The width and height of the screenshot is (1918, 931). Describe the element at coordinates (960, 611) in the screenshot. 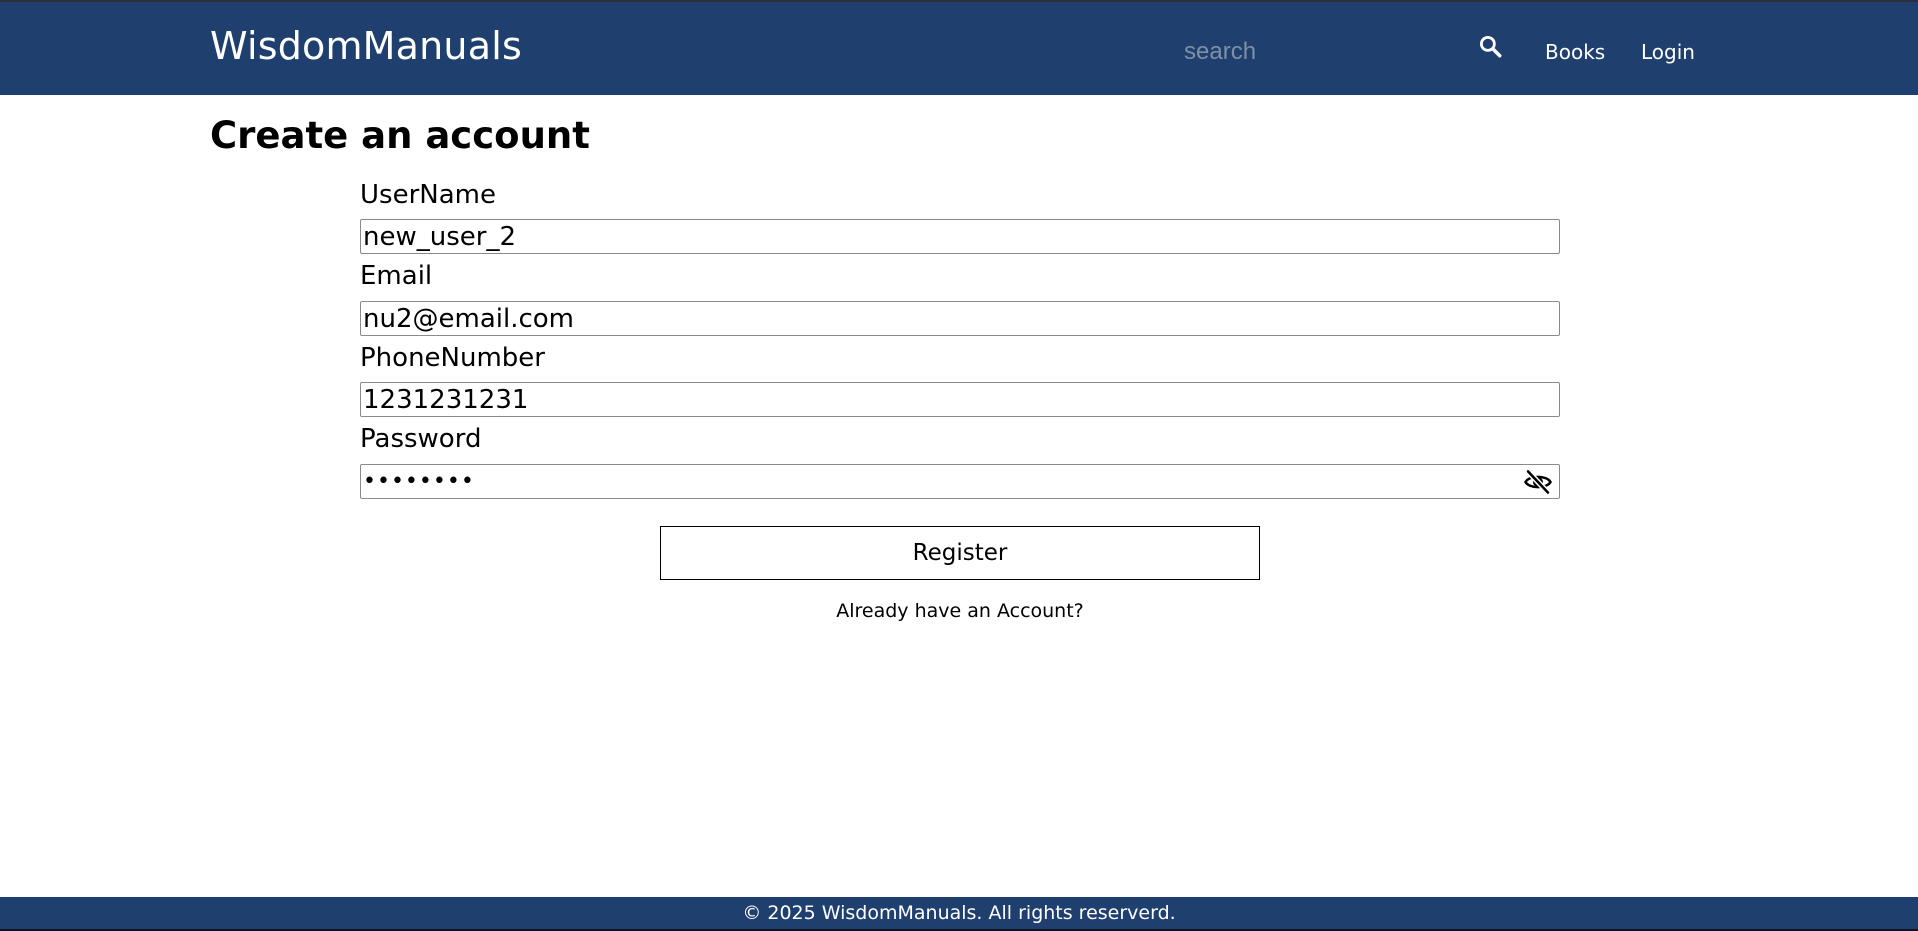

I see `login-link: Already have an Account?` at that location.